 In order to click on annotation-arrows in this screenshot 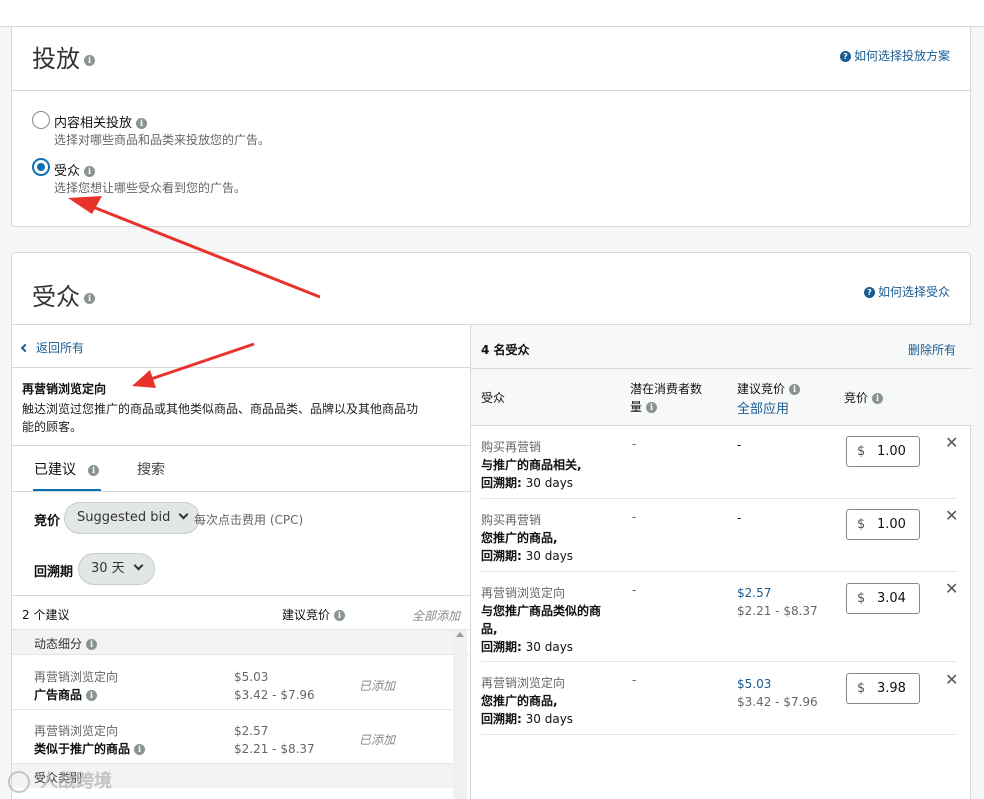, I will do `click(194, 292)`.